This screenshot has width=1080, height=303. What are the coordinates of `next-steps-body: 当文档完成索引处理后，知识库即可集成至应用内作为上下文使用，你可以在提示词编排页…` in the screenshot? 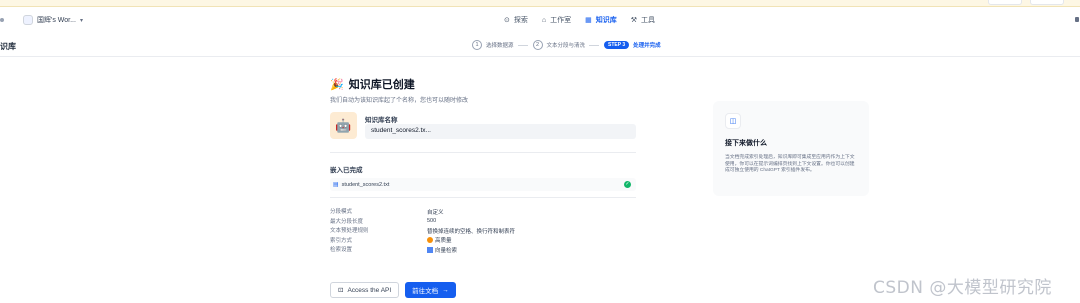 It's located at (790, 164).